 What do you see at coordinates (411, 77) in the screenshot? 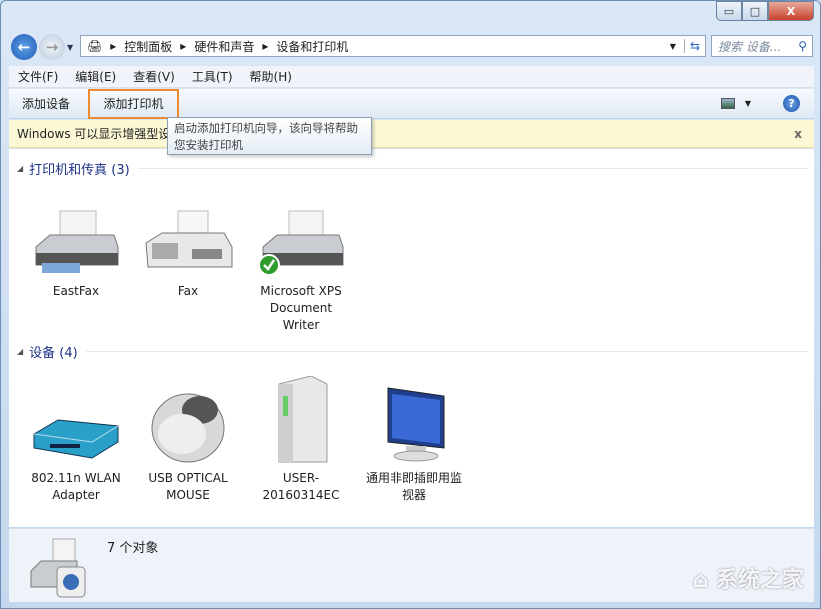
I see `menu-bar: 文件(F) 编辑(E) 查看(V) 工具(T) 帮助(H)` at bounding box center [411, 77].